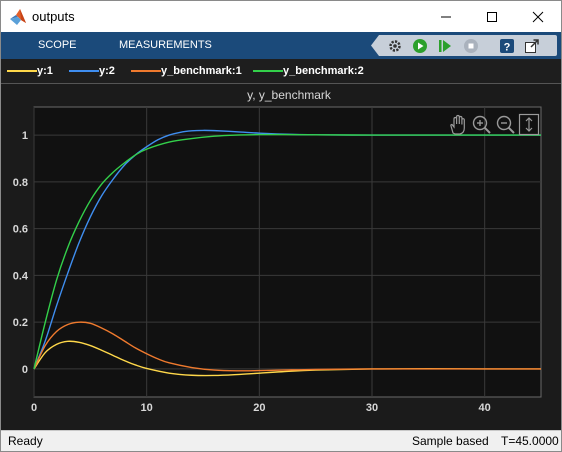  I want to click on chart-title: y, y_benchmark, so click(289, 95).